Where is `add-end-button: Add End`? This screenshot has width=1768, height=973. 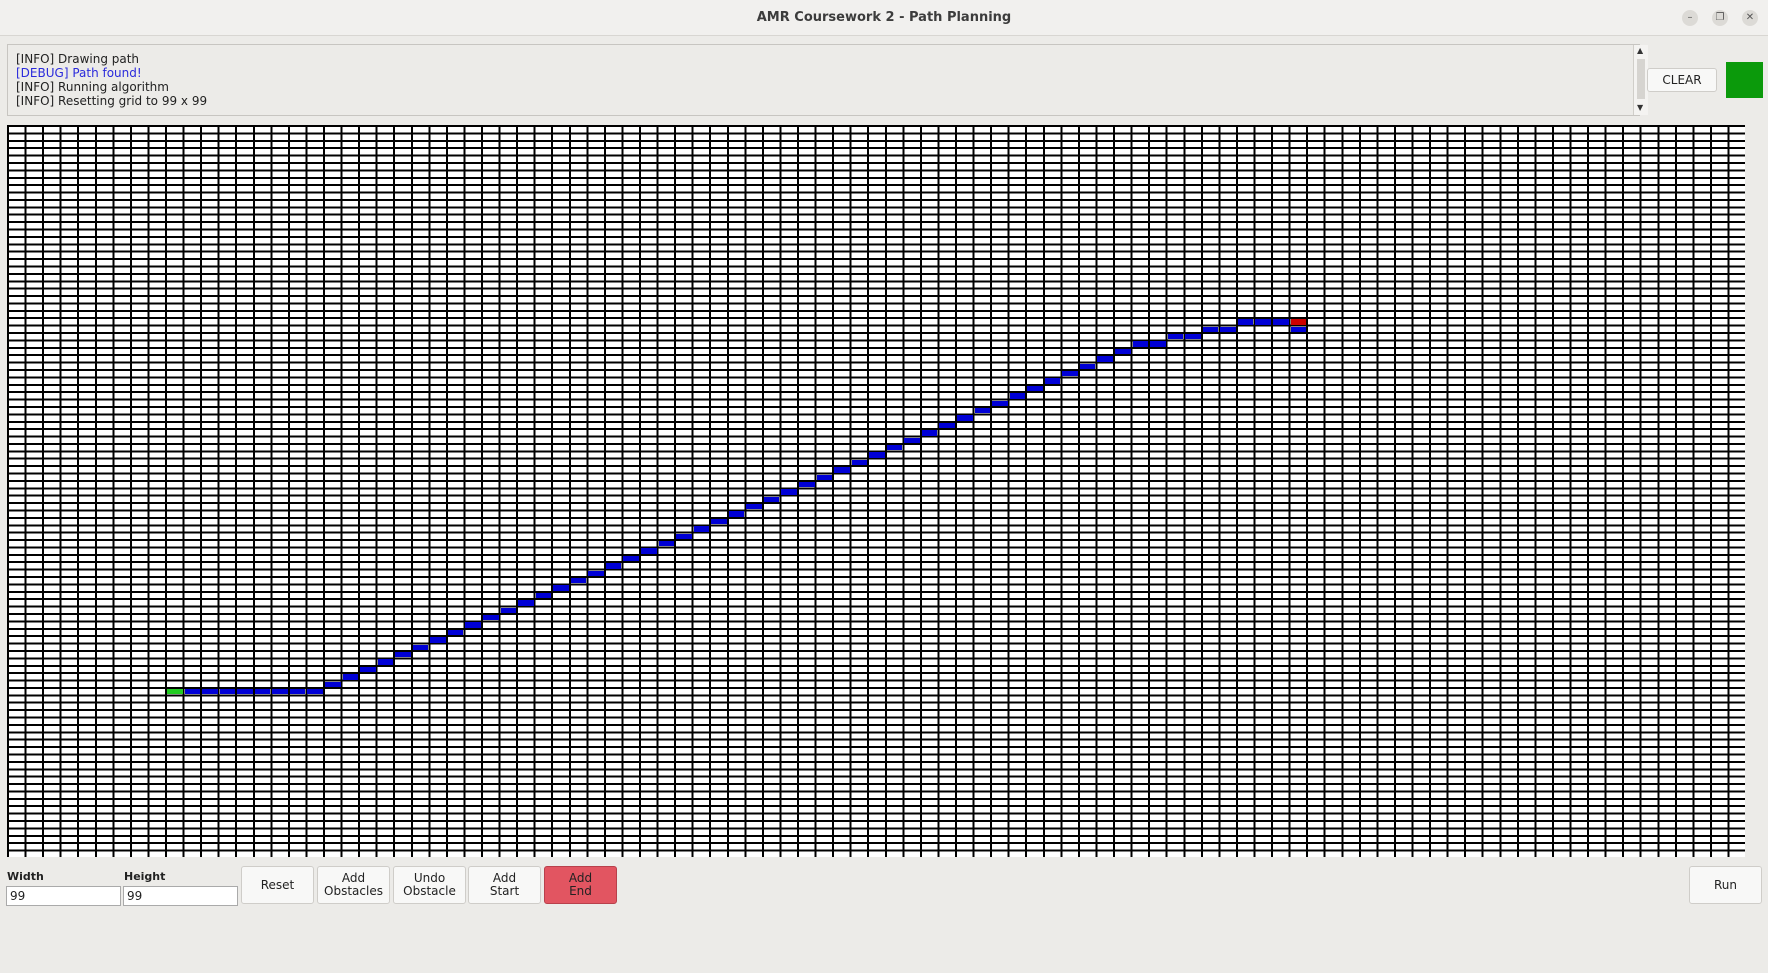 add-end-button: Add End is located at coordinates (580, 885).